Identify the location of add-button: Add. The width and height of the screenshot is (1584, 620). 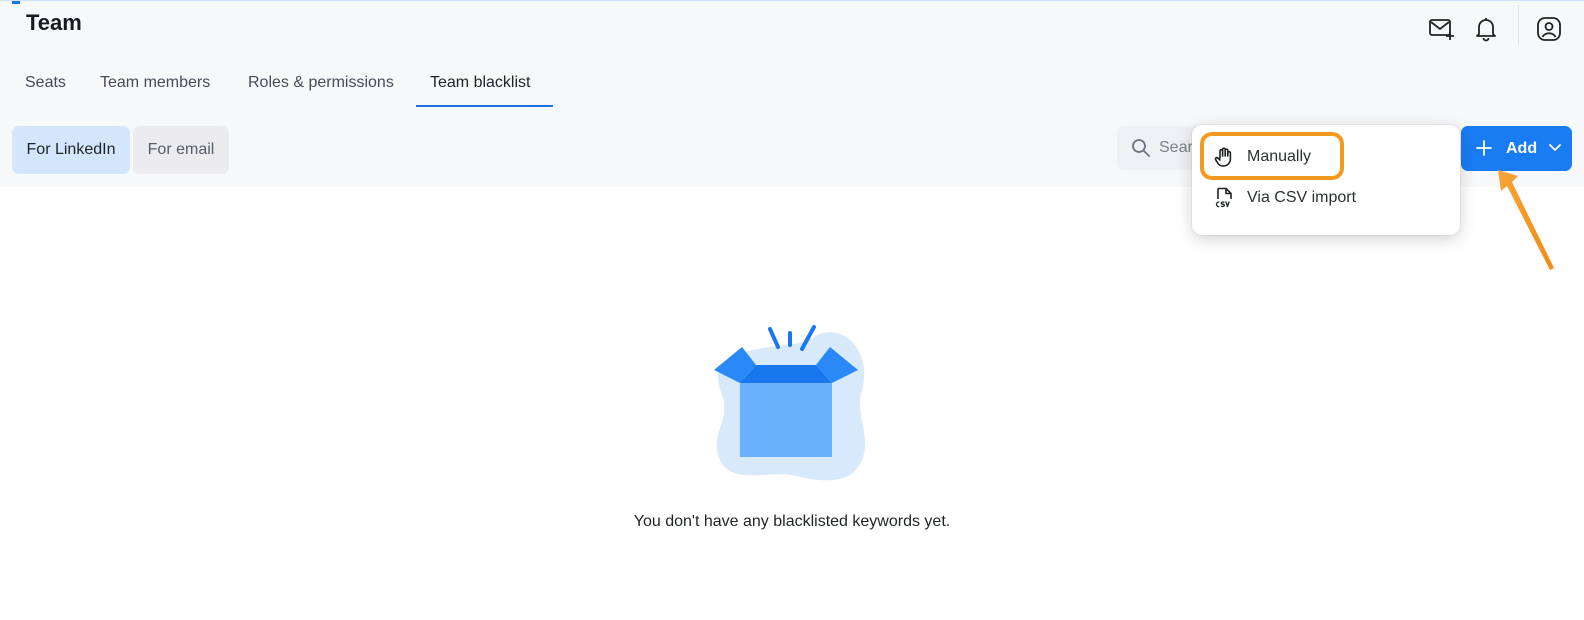
(1516, 148).